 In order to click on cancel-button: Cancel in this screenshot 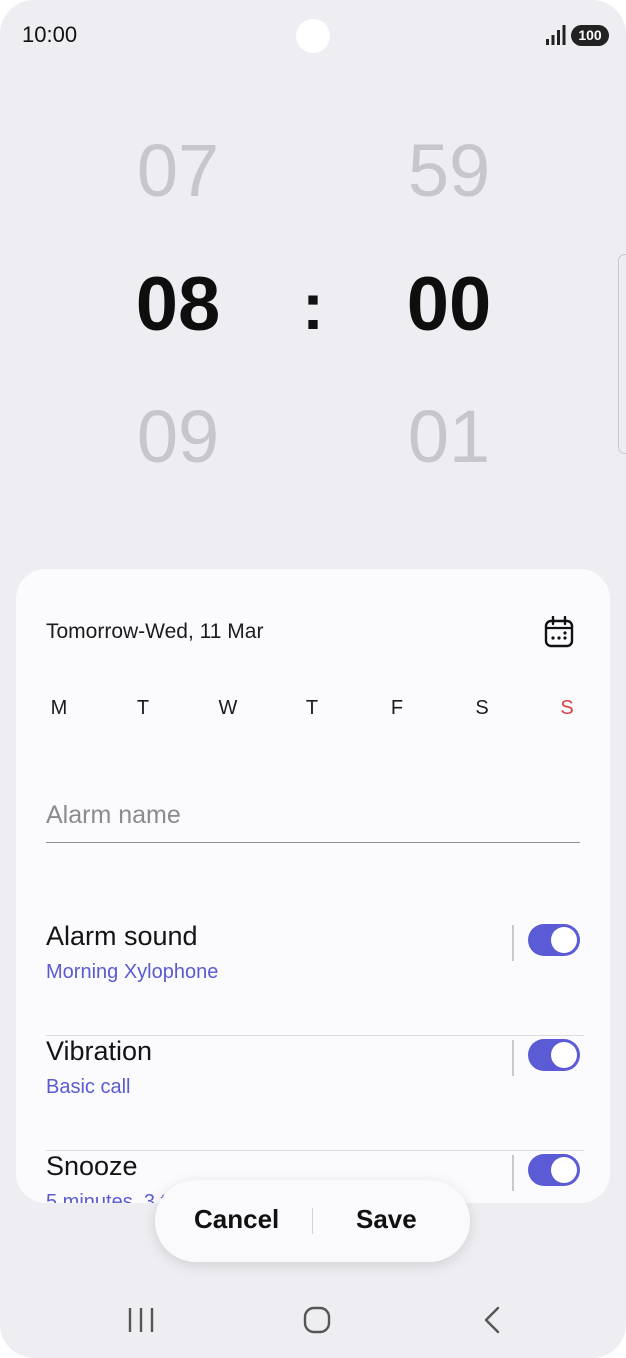, I will do `click(236, 1219)`.